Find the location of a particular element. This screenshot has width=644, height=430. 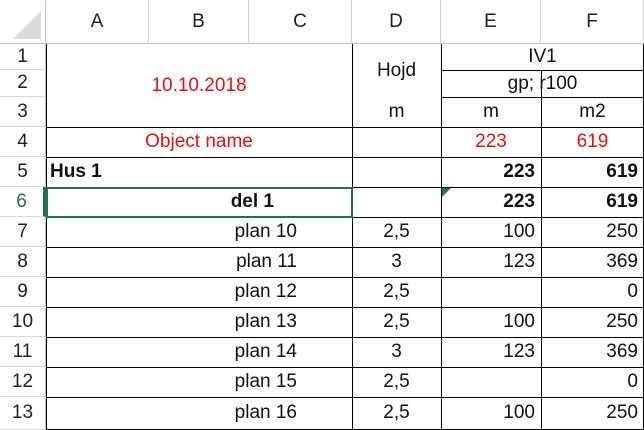

plan-label-cell: plan 11 is located at coordinates (199, 262).